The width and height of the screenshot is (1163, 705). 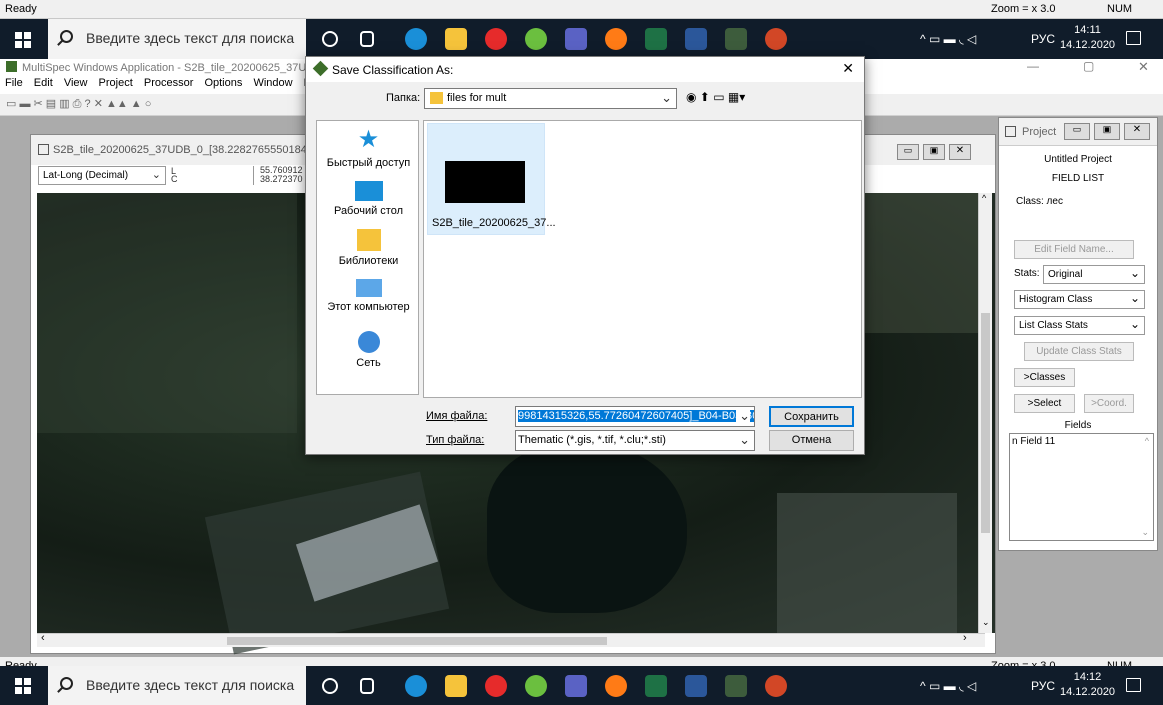 What do you see at coordinates (1094, 274) in the screenshot?
I see `stats-select: Original` at bounding box center [1094, 274].